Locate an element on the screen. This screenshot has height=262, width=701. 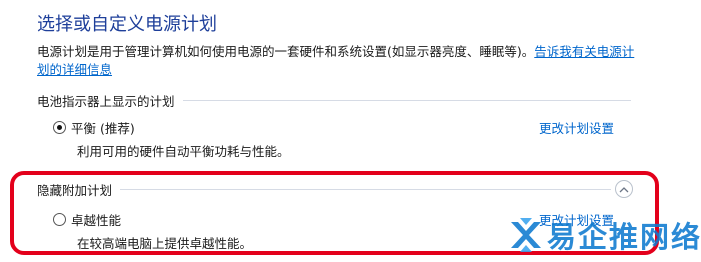
radio-balanced is located at coordinates (59, 127).